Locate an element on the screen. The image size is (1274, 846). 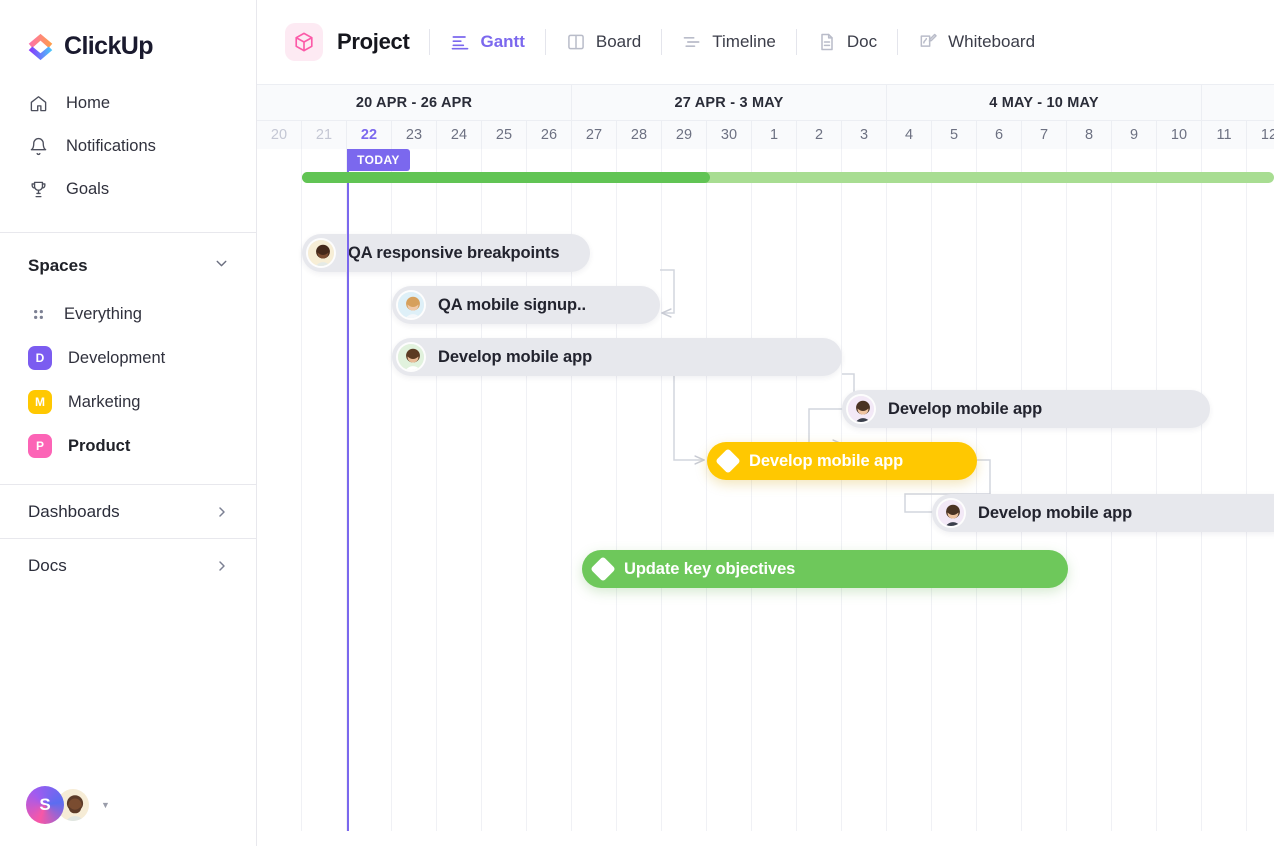
gantt-task-bar: QA mobile signup.. is located at coordinates (526, 305).